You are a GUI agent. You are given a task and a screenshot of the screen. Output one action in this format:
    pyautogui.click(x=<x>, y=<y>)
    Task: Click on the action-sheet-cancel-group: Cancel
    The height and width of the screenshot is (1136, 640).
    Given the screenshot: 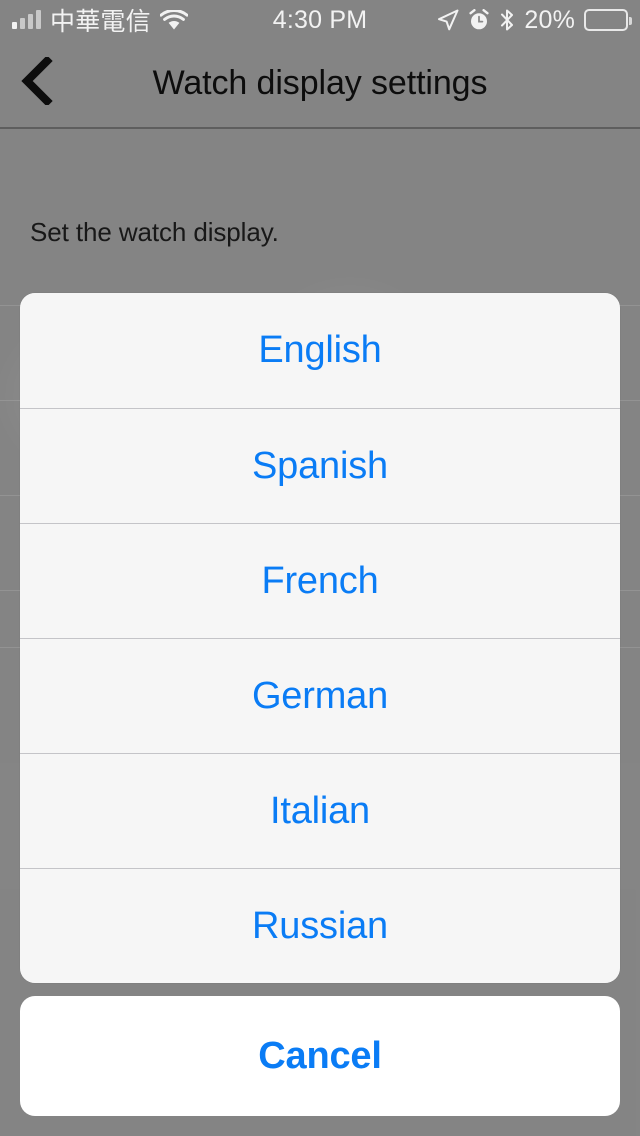 What is the action you would take?
    pyautogui.click(x=320, y=1056)
    